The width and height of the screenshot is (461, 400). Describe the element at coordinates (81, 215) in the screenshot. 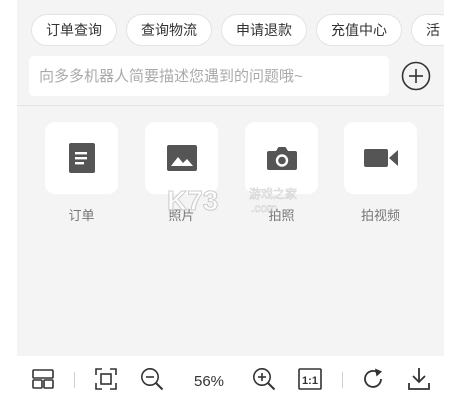

I see `tool-order-label: 订单` at that location.